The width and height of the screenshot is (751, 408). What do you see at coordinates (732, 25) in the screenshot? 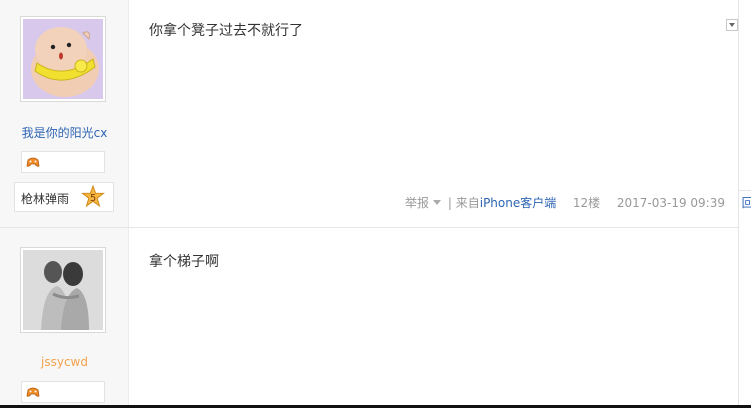
I see `post-options-dropdown` at bounding box center [732, 25].